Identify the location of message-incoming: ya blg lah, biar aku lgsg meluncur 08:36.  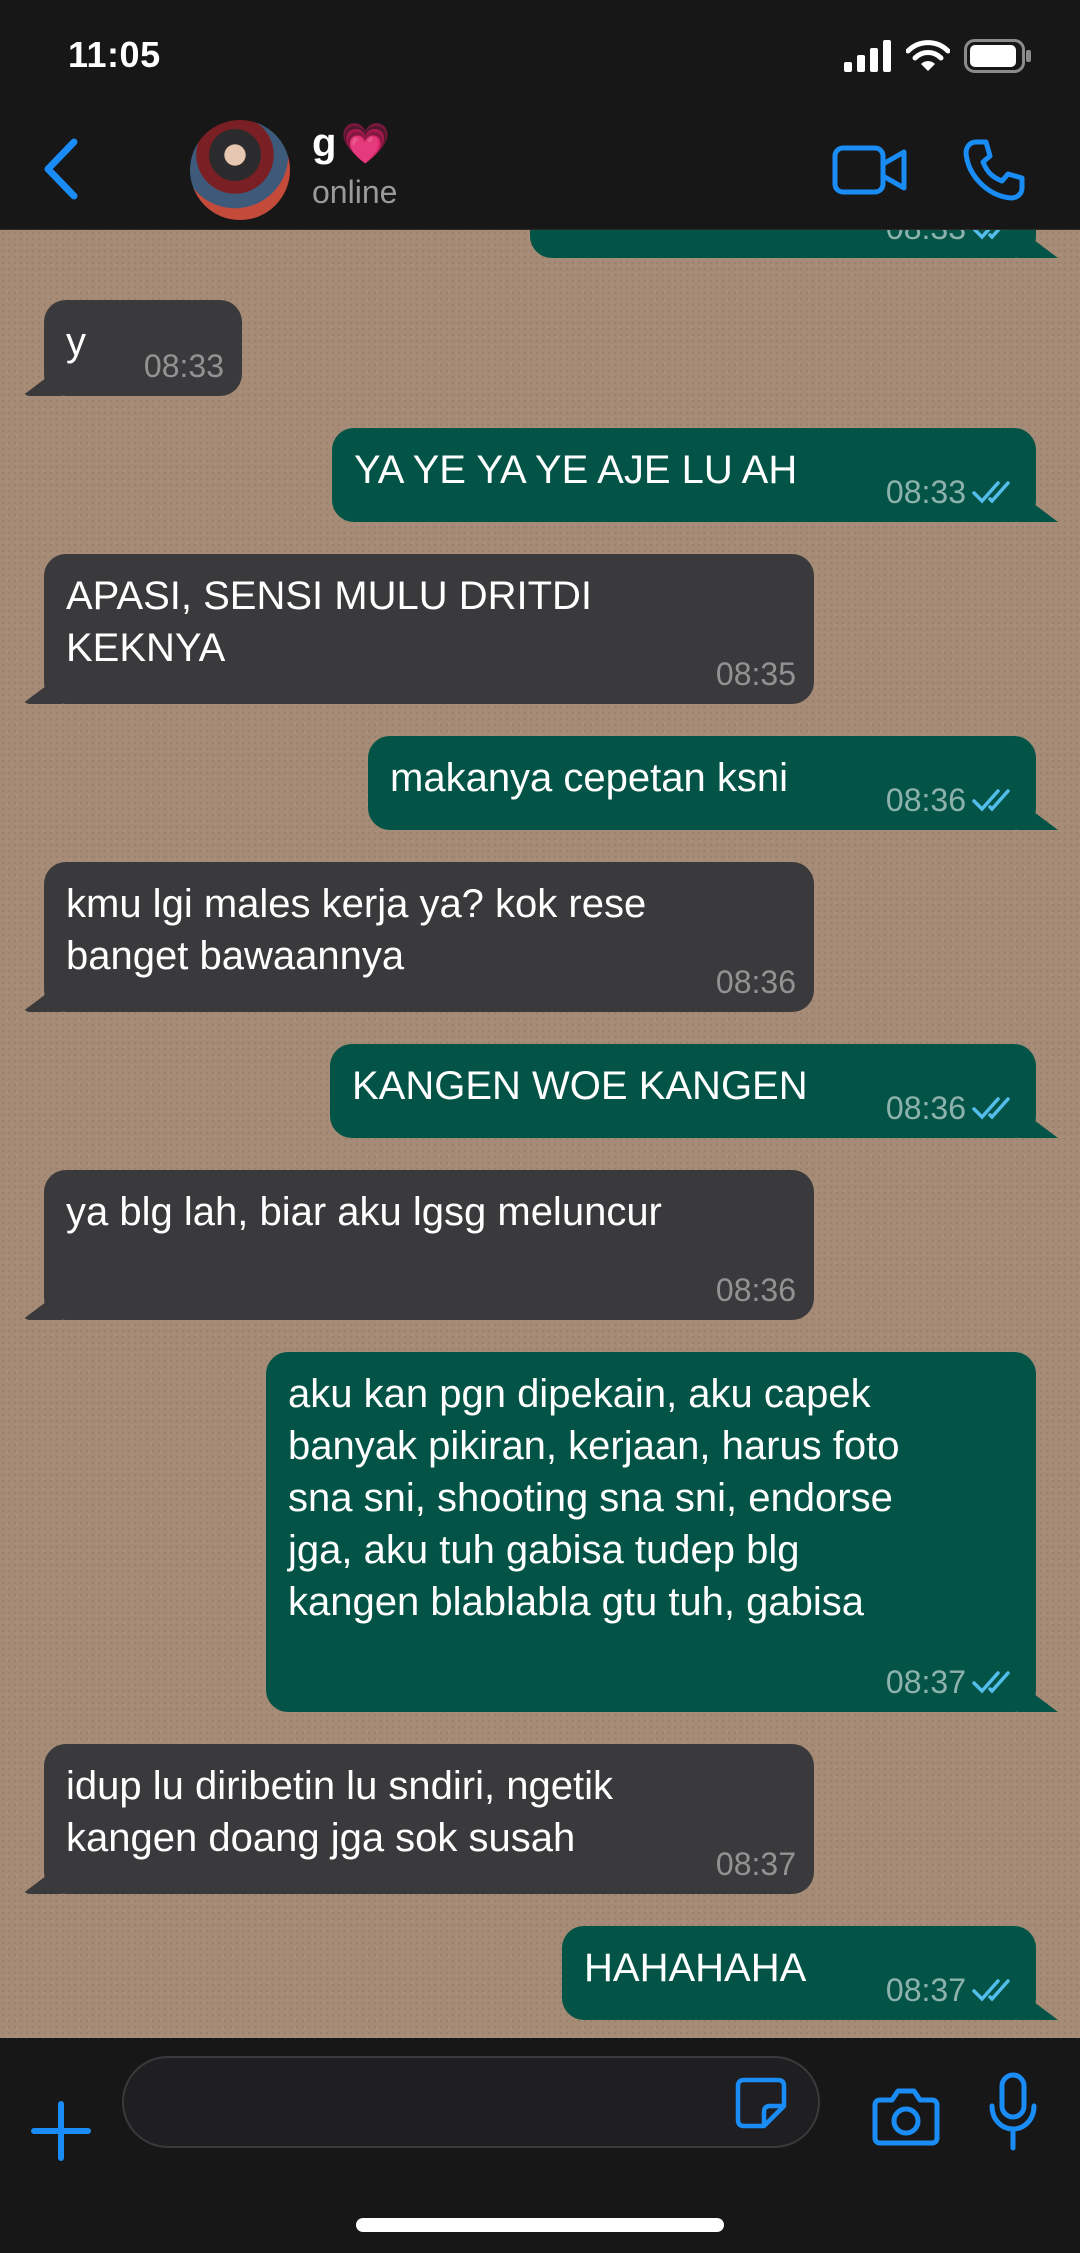
(429, 1245).